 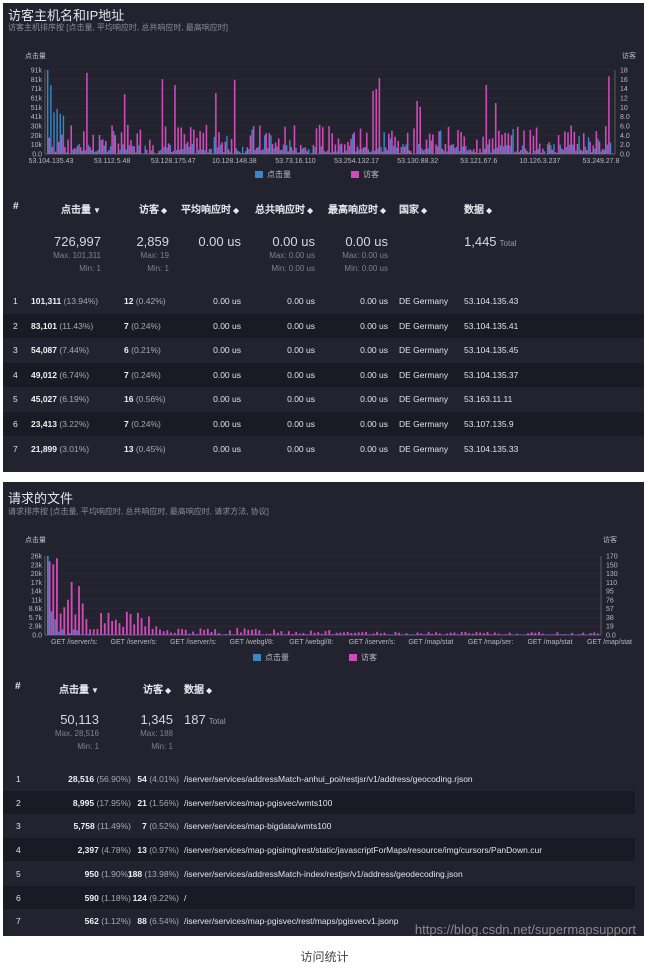 I want to click on table-row: 6 590 (1.18%) 124 (9.22%) /, so click(x=319, y=897).